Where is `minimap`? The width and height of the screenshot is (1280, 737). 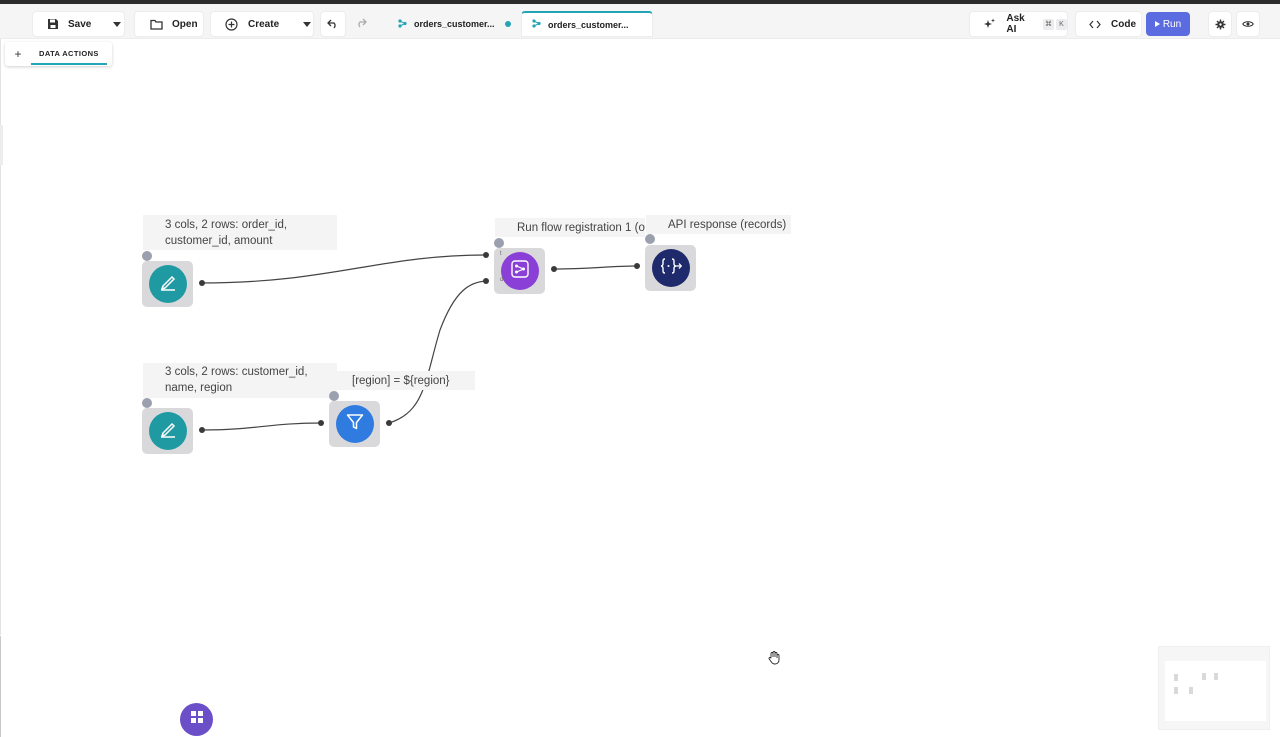 minimap is located at coordinates (1214, 688).